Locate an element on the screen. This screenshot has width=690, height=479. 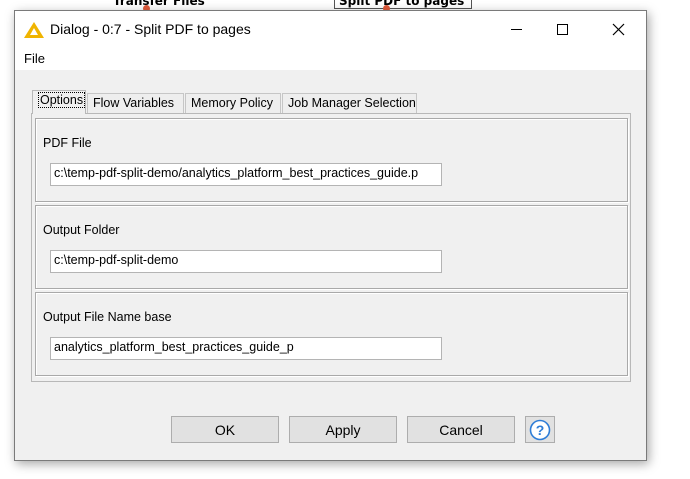
workflow-node-label: Transfer Files is located at coordinates (159, 4).